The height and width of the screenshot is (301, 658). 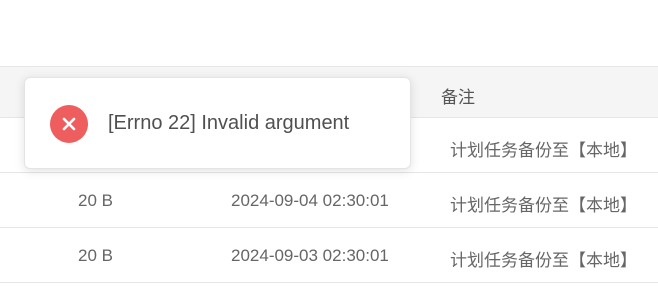 What do you see at coordinates (458, 97) in the screenshot?
I see `column-header-note: 备注` at bounding box center [458, 97].